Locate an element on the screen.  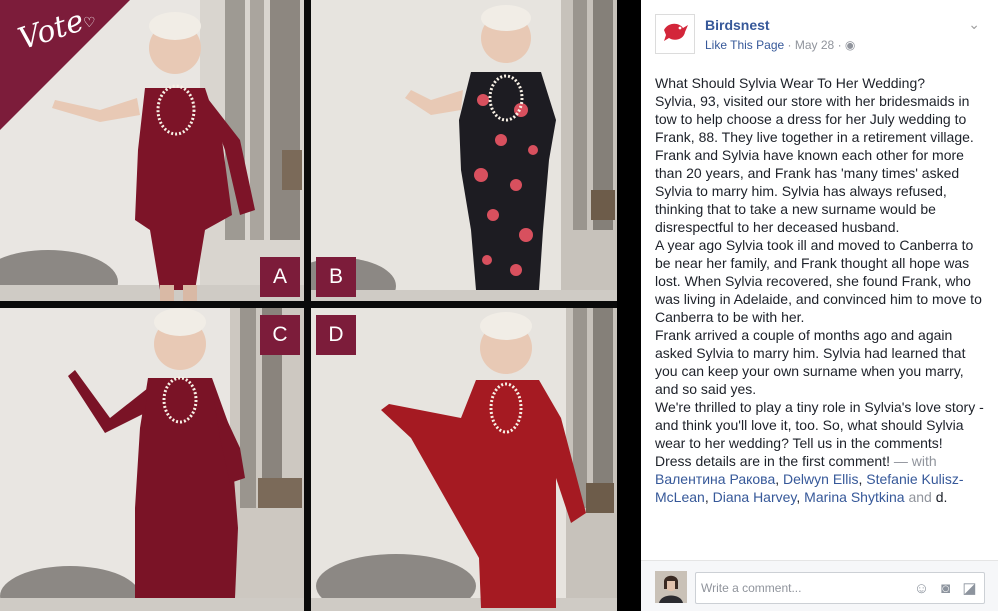
post-paragraph: What Should Sylvia Wear To Her Wedding? is located at coordinates (790, 83).